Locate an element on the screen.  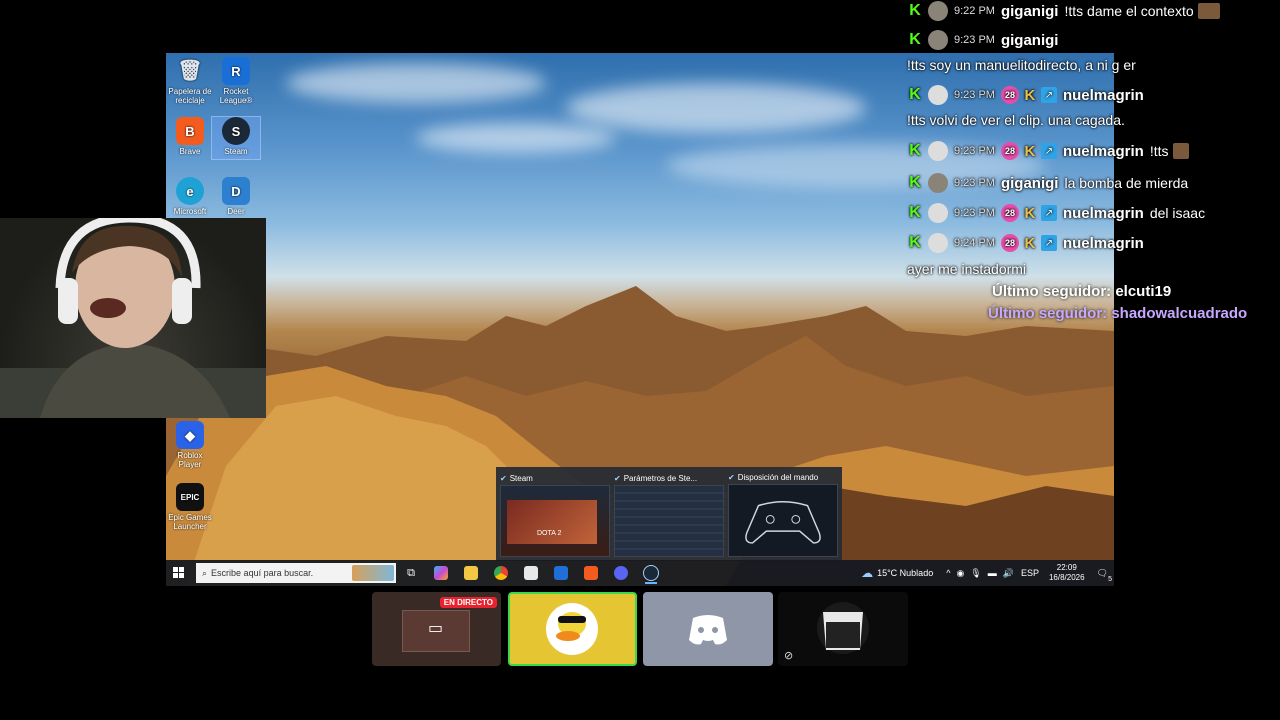
deer-icon: D Deer is located at coordinates (236, 196).